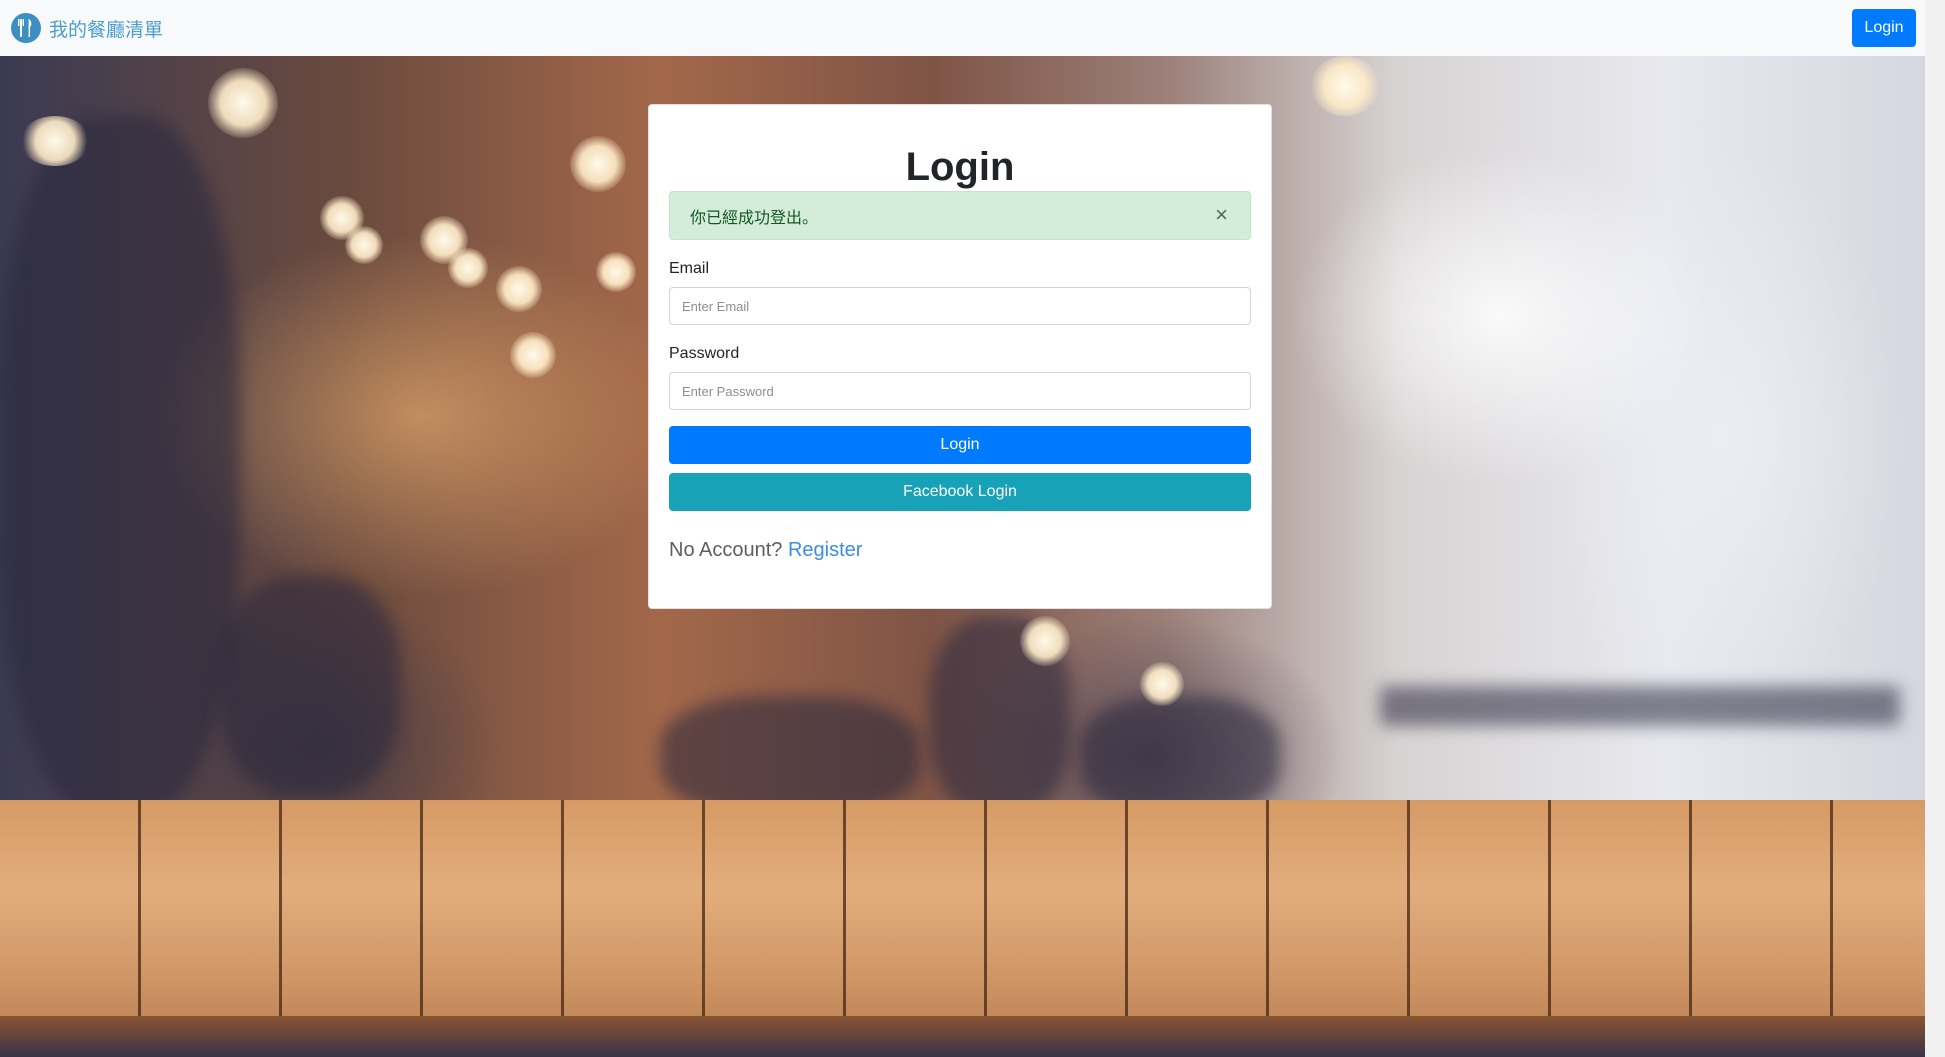  I want to click on alert-message: 你已經成功登出。, so click(754, 217).